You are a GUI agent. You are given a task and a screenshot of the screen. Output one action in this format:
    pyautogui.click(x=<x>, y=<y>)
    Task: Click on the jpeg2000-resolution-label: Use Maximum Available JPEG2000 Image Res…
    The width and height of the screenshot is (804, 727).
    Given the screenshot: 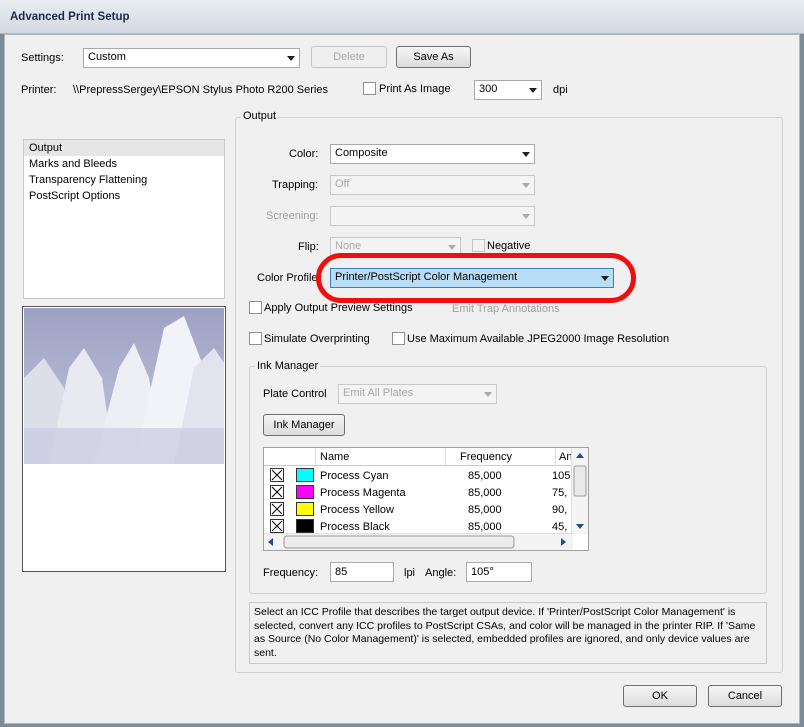 What is the action you would take?
    pyautogui.click(x=538, y=339)
    